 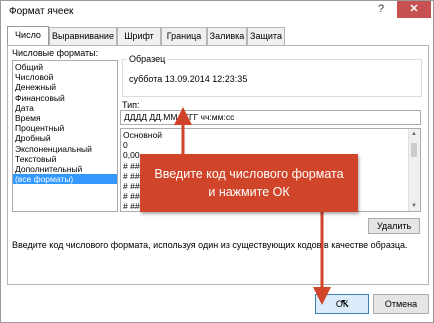 What do you see at coordinates (249, 174) in the screenshot?
I see `callout-line-1: Введите код числового формата` at bounding box center [249, 174].